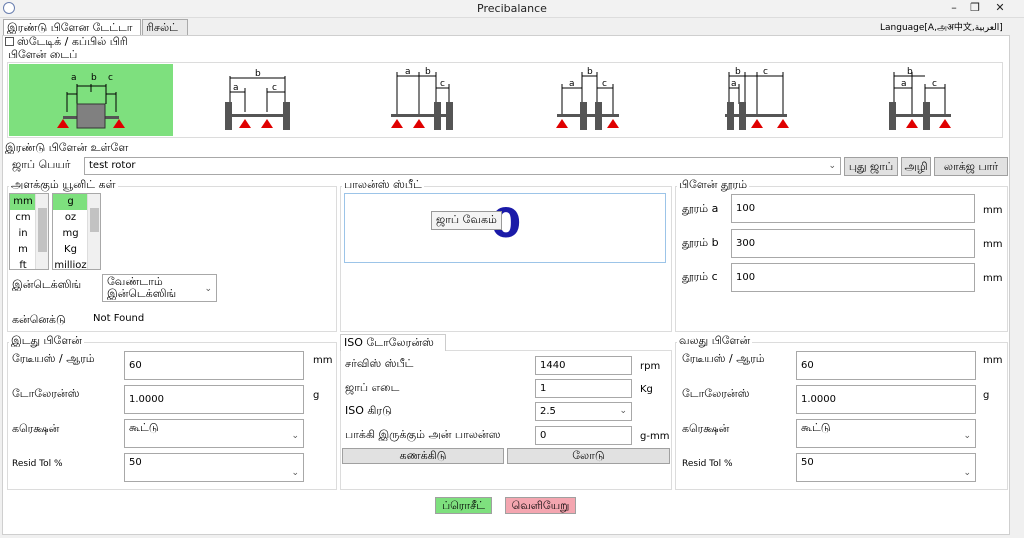 The image size is (1024, 538). I want to click on iso-grade-label: ISO கிரடு, so click(368, 410).